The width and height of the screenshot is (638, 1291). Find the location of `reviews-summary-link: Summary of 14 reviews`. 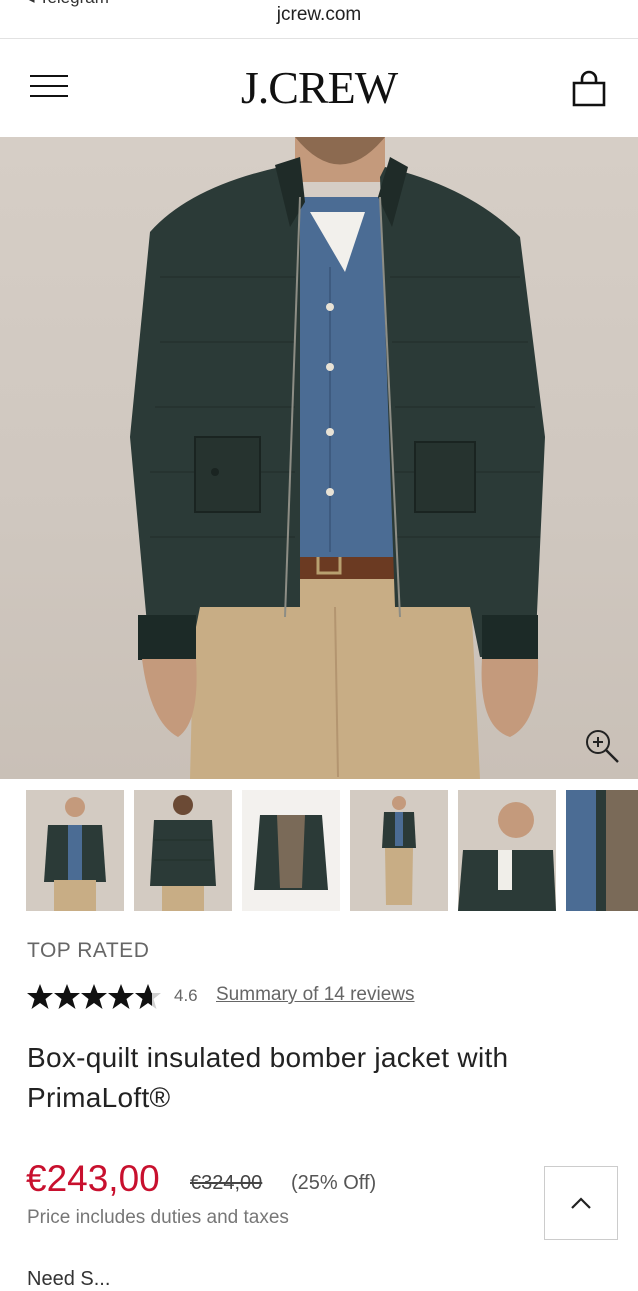

reviews-summary-link: Summary of 14 reviews is located at coordinates (315, 995).